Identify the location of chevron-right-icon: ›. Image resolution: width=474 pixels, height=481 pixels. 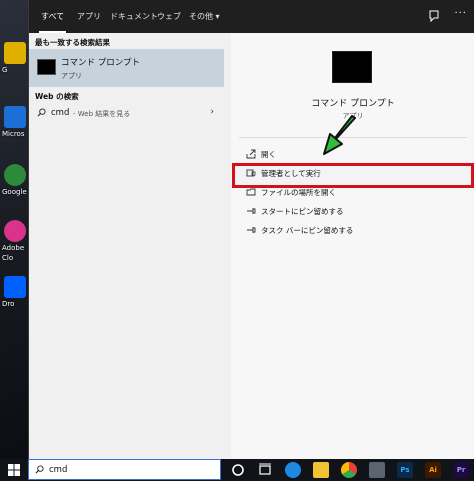
(212, 112).